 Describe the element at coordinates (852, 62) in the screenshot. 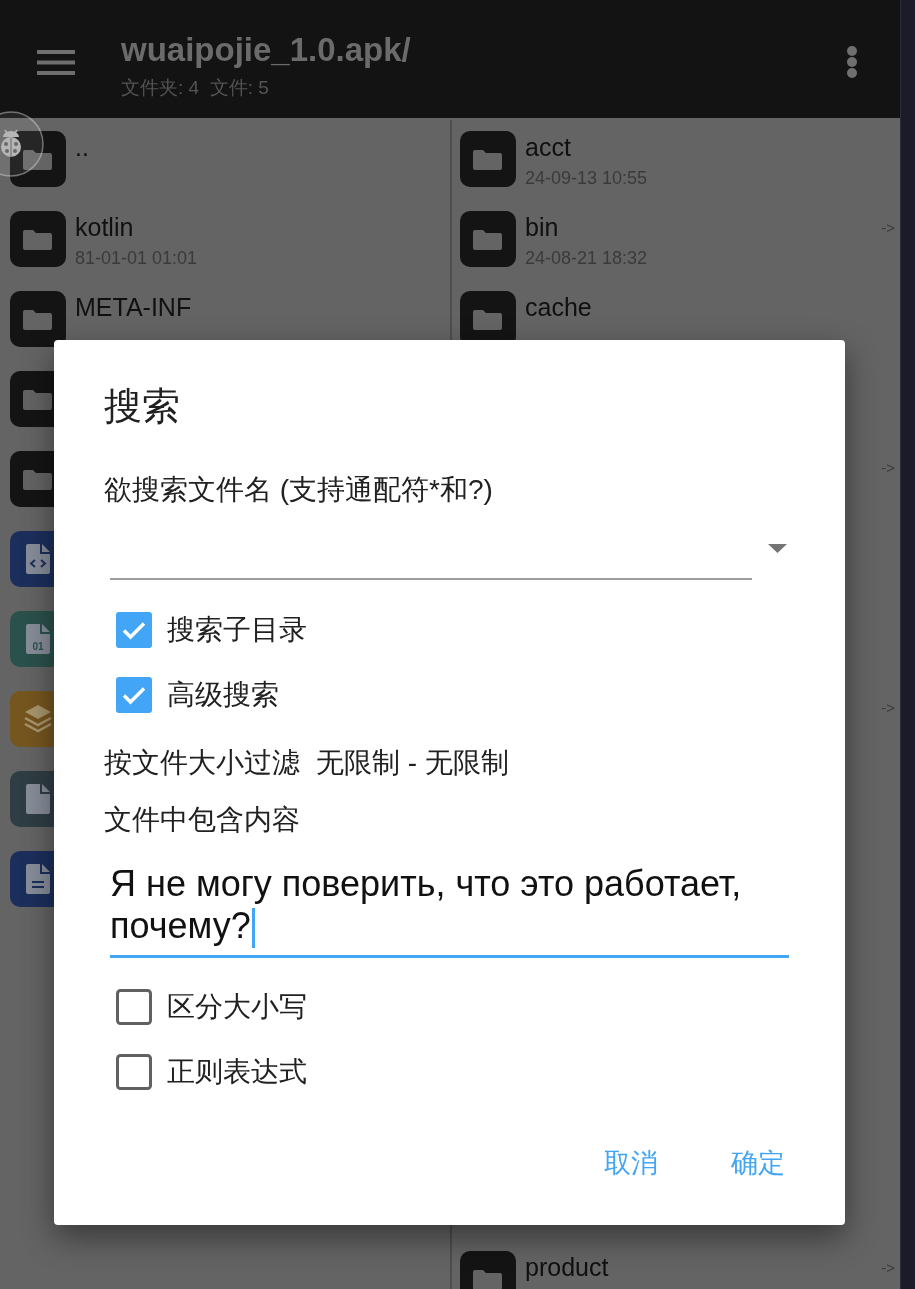

I see `more-options-icon` at that location.